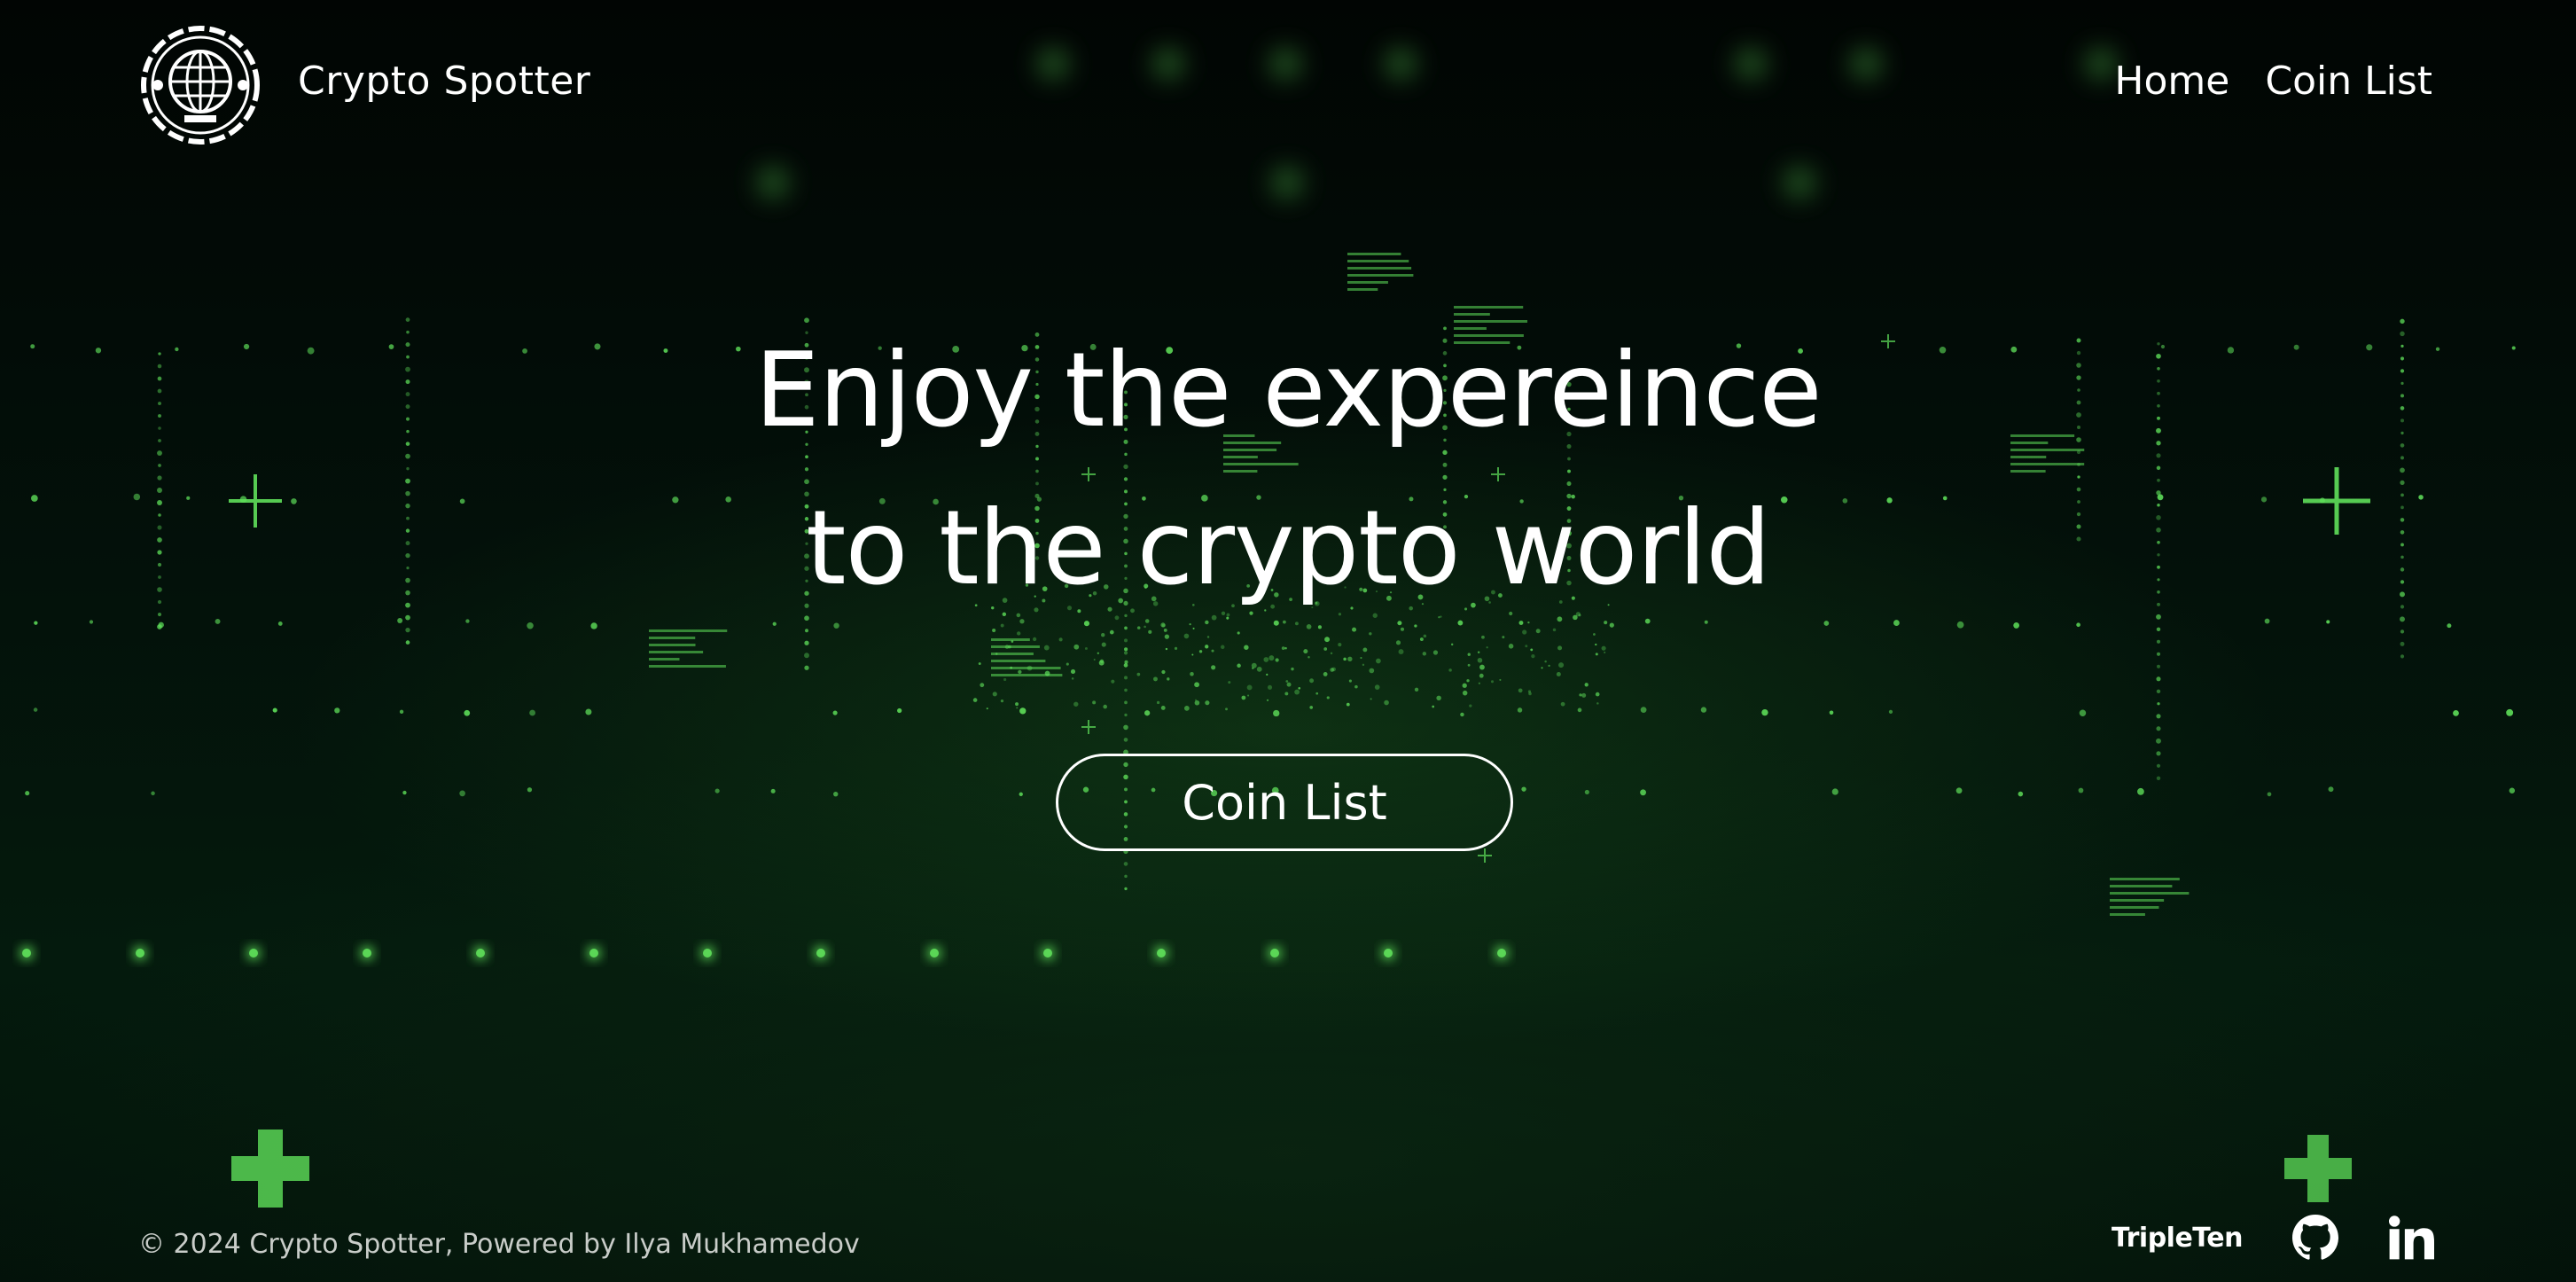  I want to click on coin-list-button: Coin List, so click(1284, 802).